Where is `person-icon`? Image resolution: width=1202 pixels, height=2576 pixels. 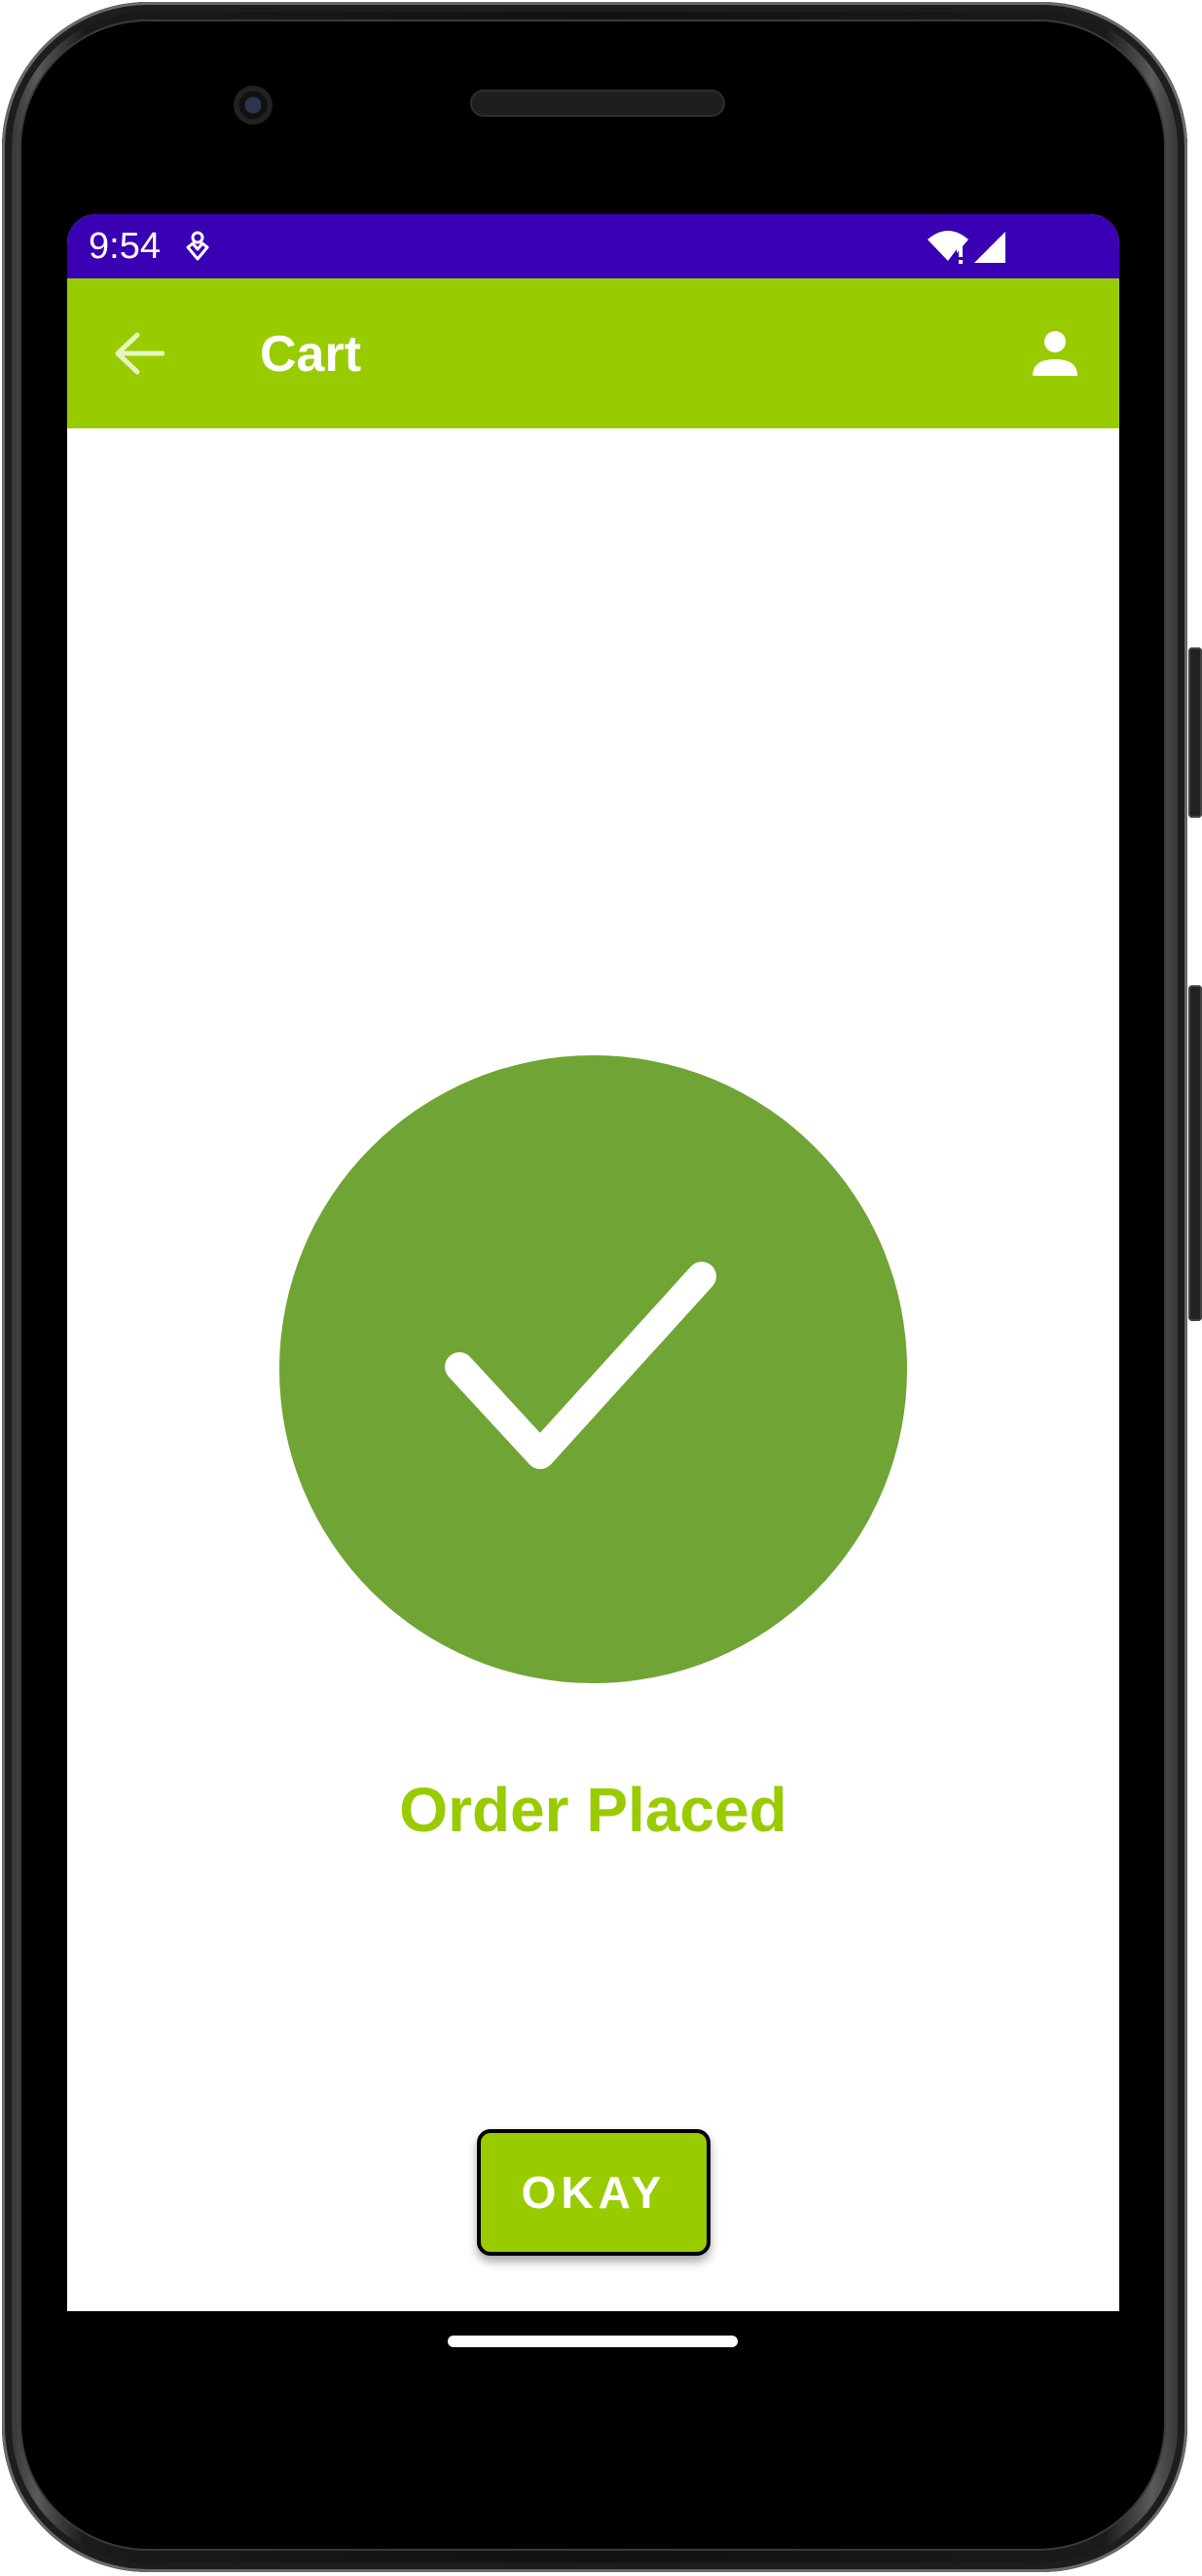
person-icon is located at coordinates (1055, 353).